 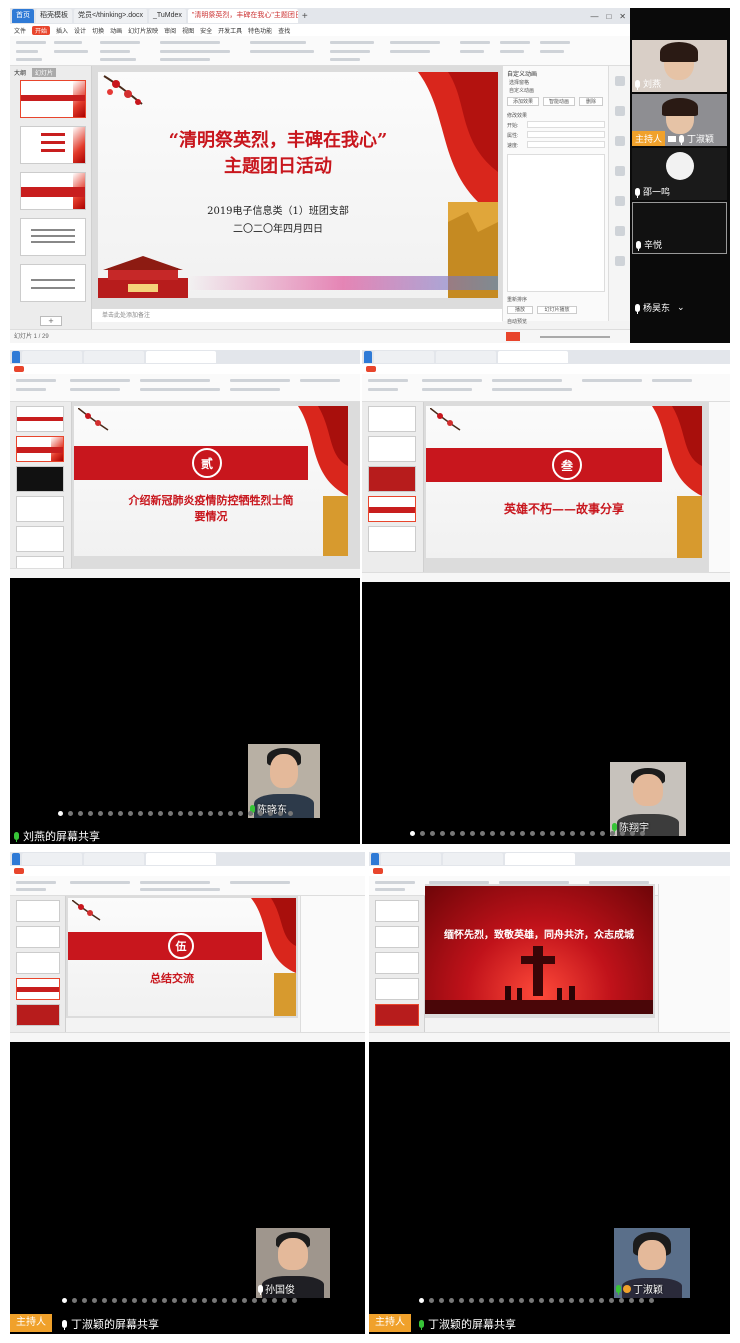 What do you see at coordinates (556, 223) in the screenshot?
I see `animation-list` at bounding box center [556, 223].